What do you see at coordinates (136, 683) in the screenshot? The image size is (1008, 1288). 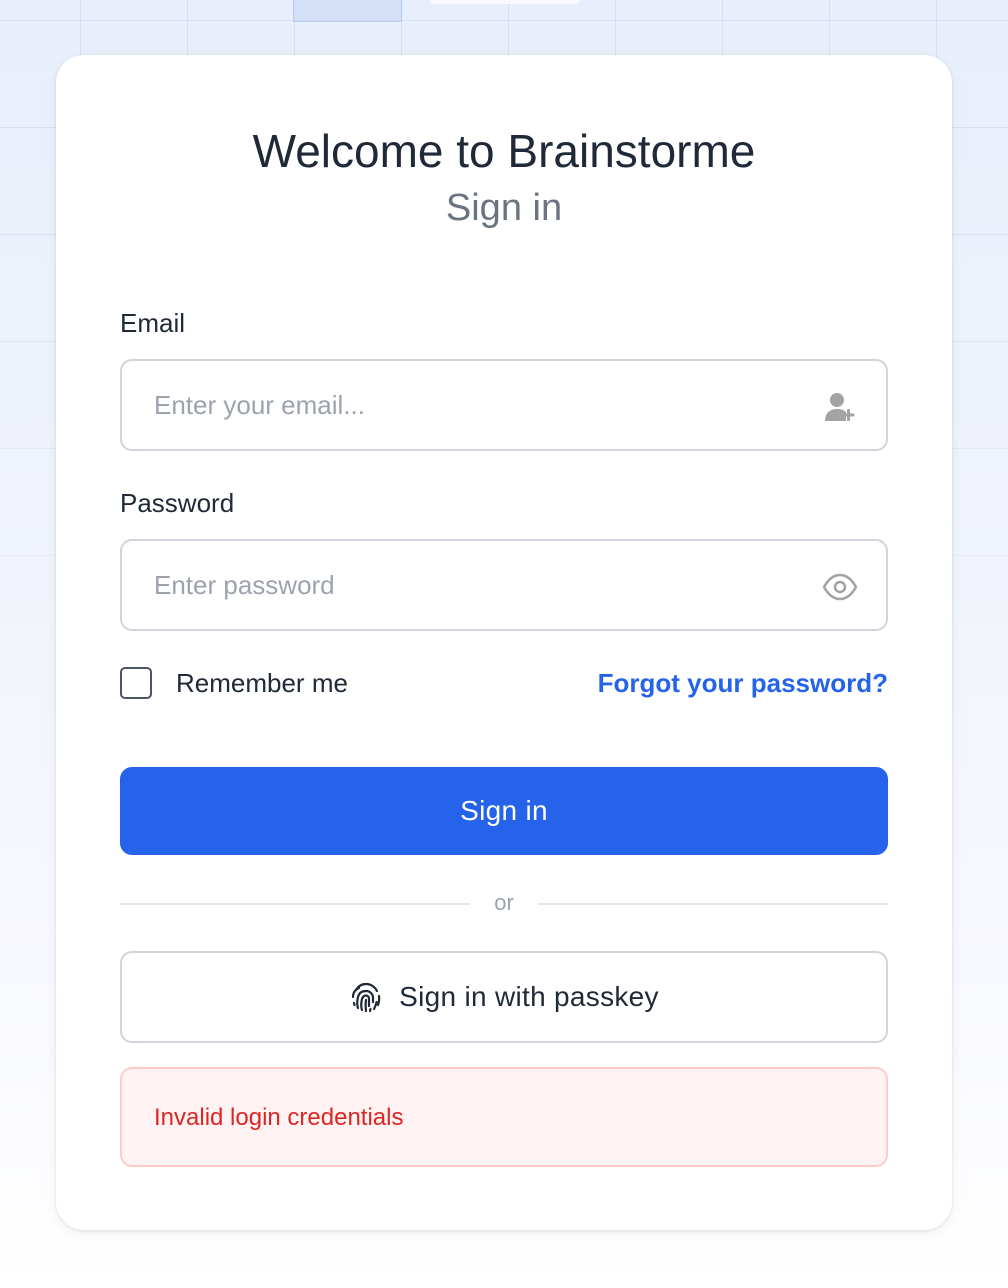 I see `remember-me-checkbox` at bounding box center [136, 683].